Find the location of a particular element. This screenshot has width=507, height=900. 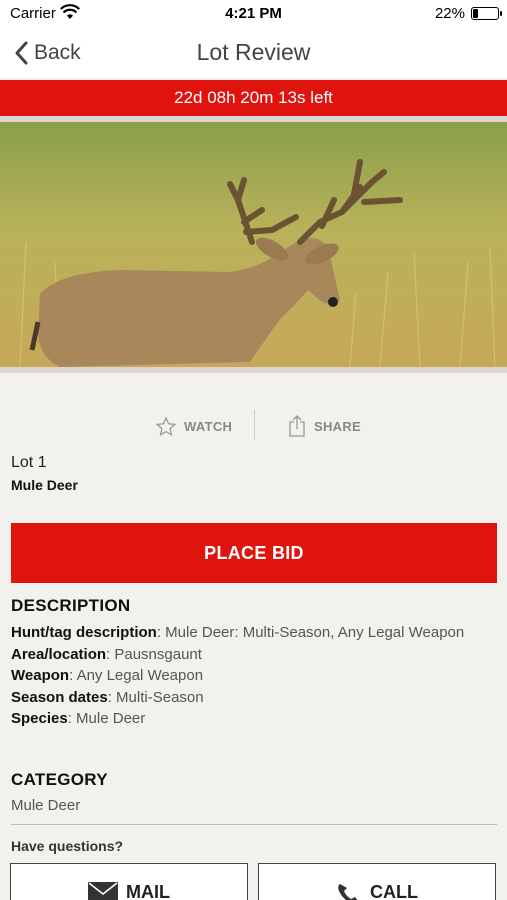

call-label: CALL is located at coordinates (394, 891).